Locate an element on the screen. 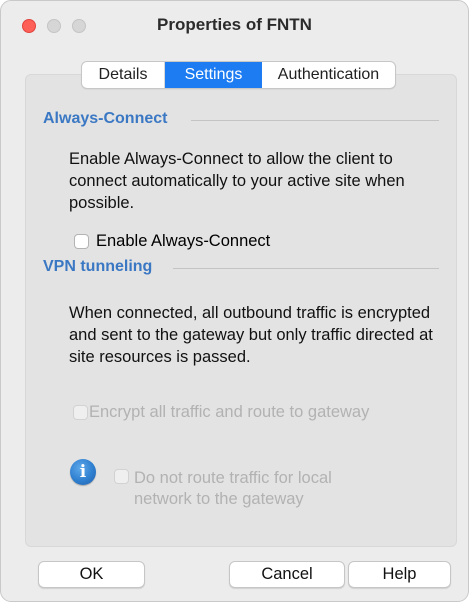  vpn-tunneling-heading: VPN tunneling is located at coordinates (98, 266).